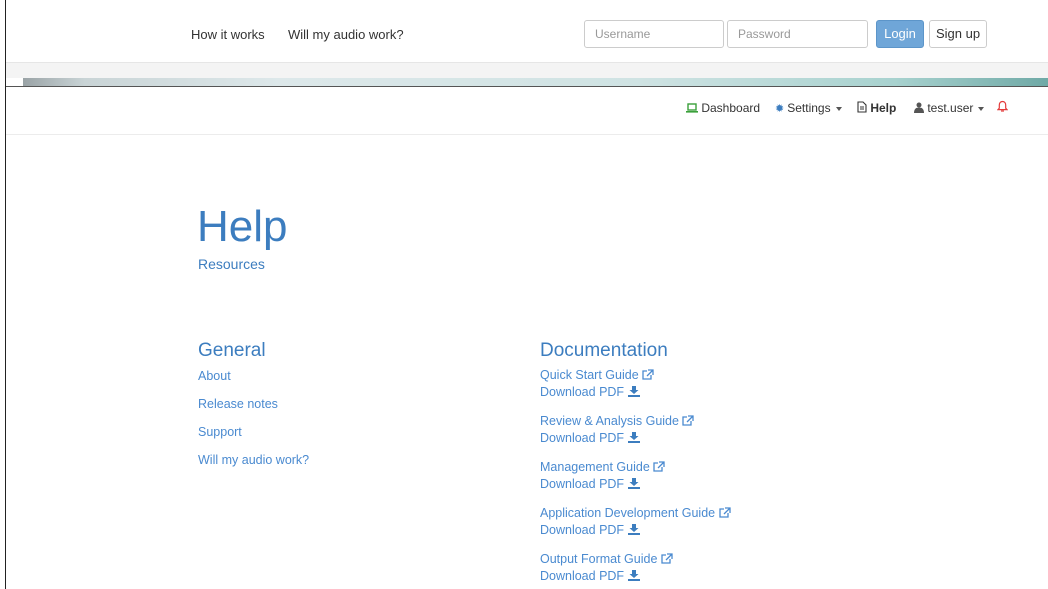  What do you see at coordinates (958, 34) in the screenshot?
I see `signup-button: Sign up` at bounding box center [958, 34].